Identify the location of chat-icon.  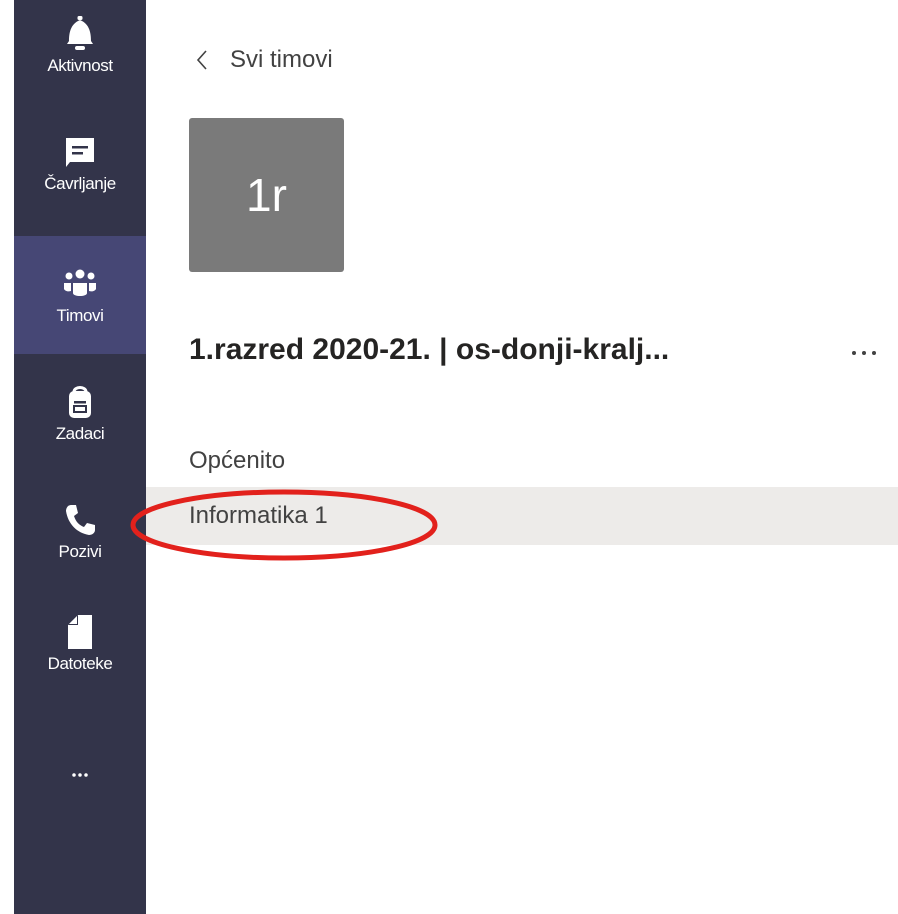
(80, 152).